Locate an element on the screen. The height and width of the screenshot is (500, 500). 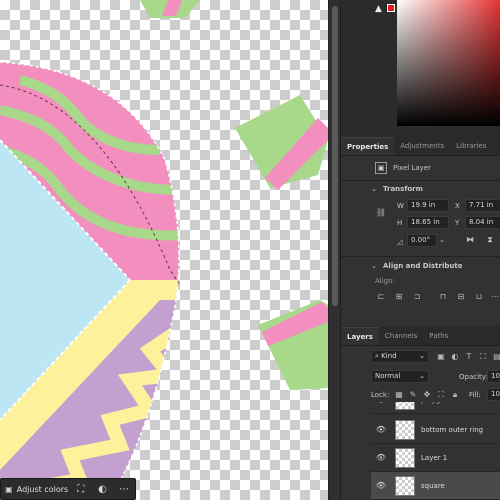
align-bottom-edges-icon: ⊔ is located at coordinates (479, 297).